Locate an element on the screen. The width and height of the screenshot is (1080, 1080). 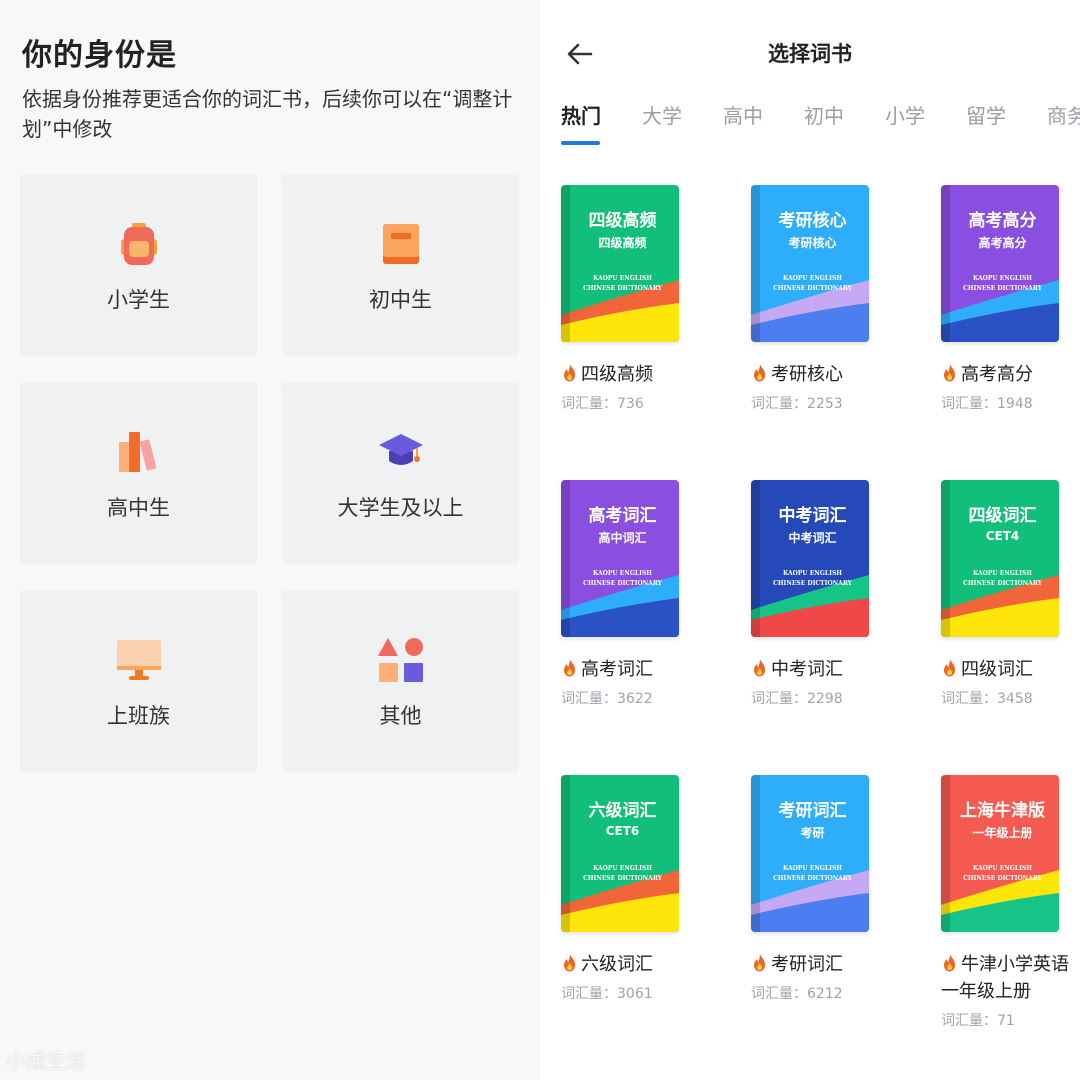
tab-college: 大学 is located at coordinates (682, 125).